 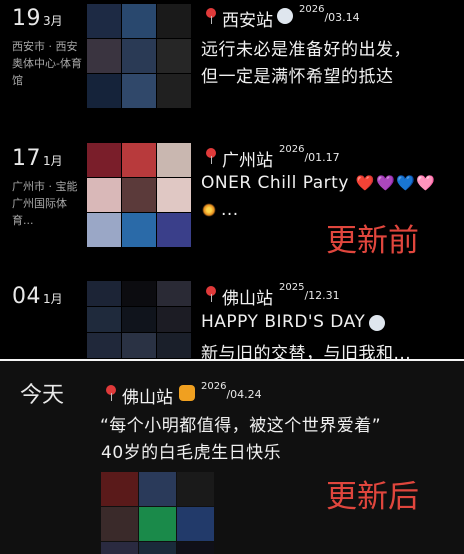 I want to click on entry-day: 19, so click(x=26, y=18).